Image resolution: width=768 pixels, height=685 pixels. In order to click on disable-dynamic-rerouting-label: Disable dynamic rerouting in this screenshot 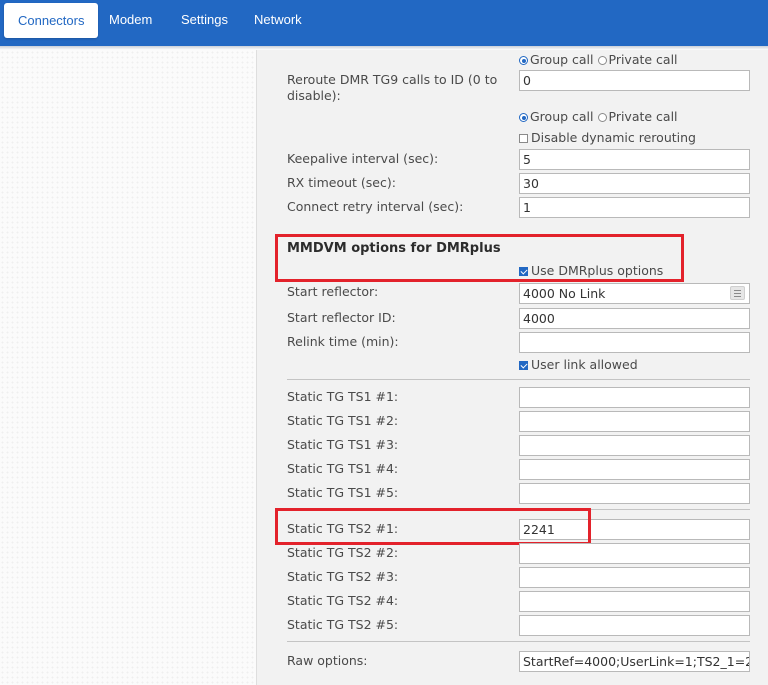, I will do `click(613, 137)`.